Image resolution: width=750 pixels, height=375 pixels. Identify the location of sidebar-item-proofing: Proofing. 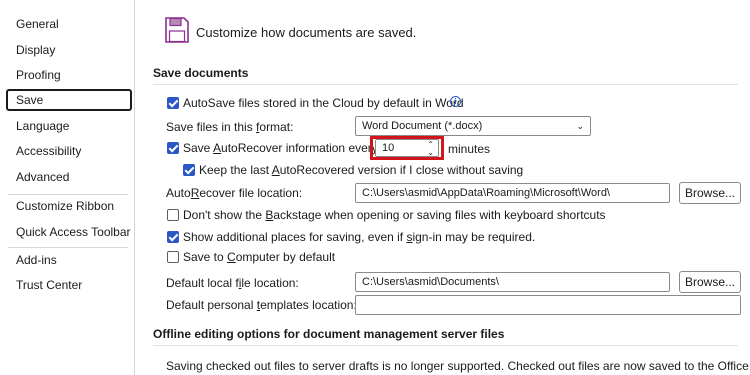
(69, 75).